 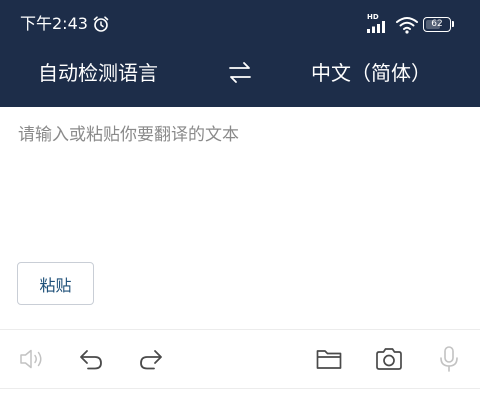 What do you see at coordinates (449, 359) in the screenshot?
I see `microphone-icon` at bounding box center [449, 359].